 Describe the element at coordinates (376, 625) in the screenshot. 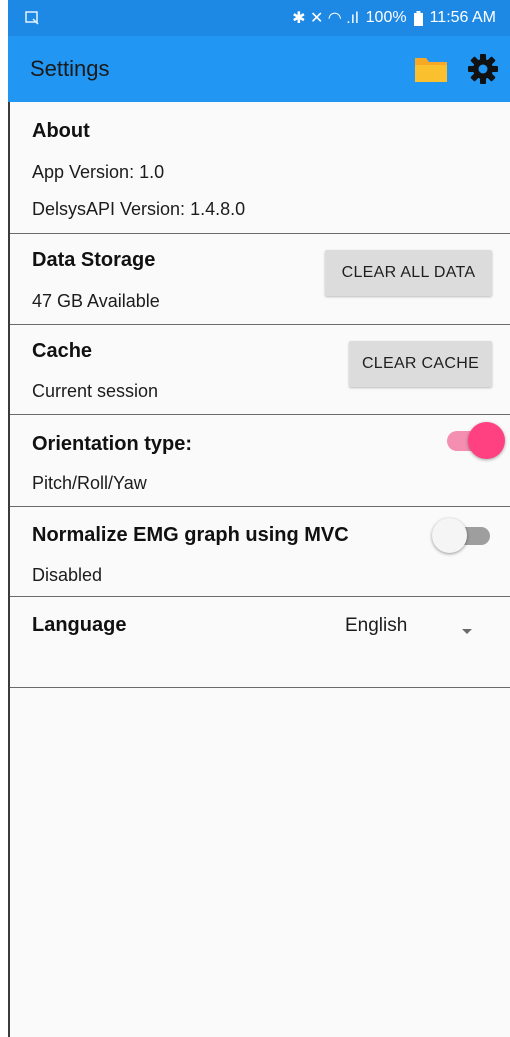

I see `language-selected: English` at that location.